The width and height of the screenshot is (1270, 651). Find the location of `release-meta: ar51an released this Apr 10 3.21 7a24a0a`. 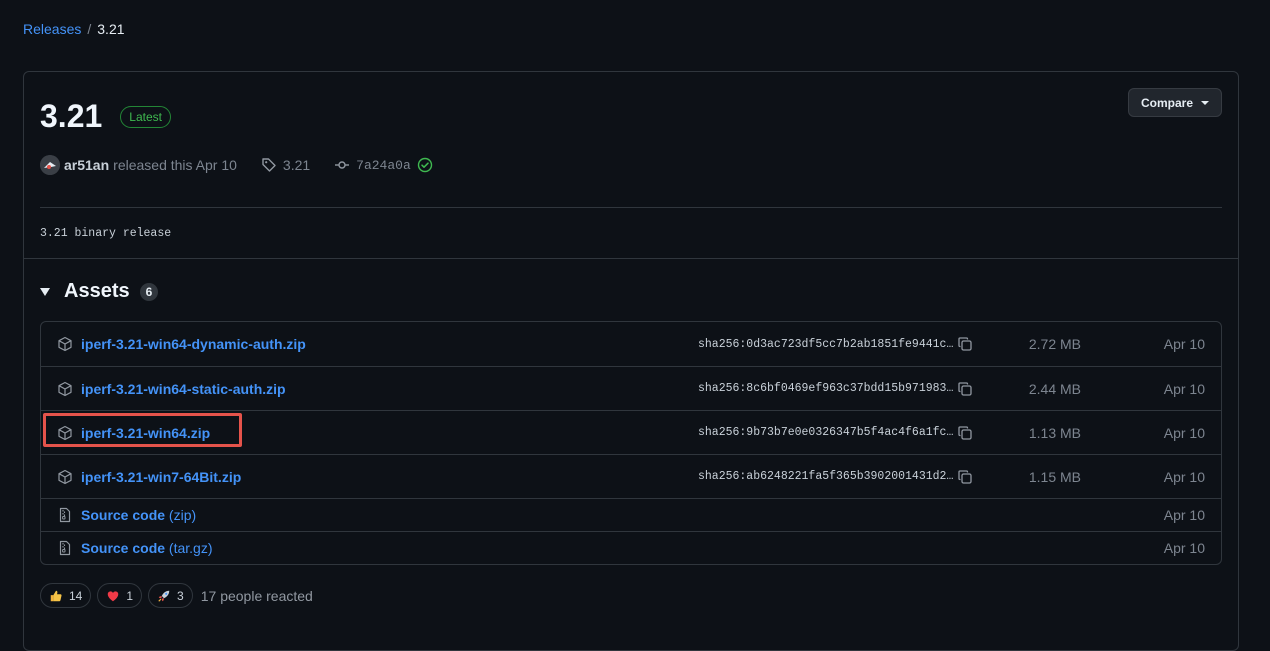

release-meta: ar51an released this Apr 10 3.21 7a24a0a is located at coordinates (236, 165).